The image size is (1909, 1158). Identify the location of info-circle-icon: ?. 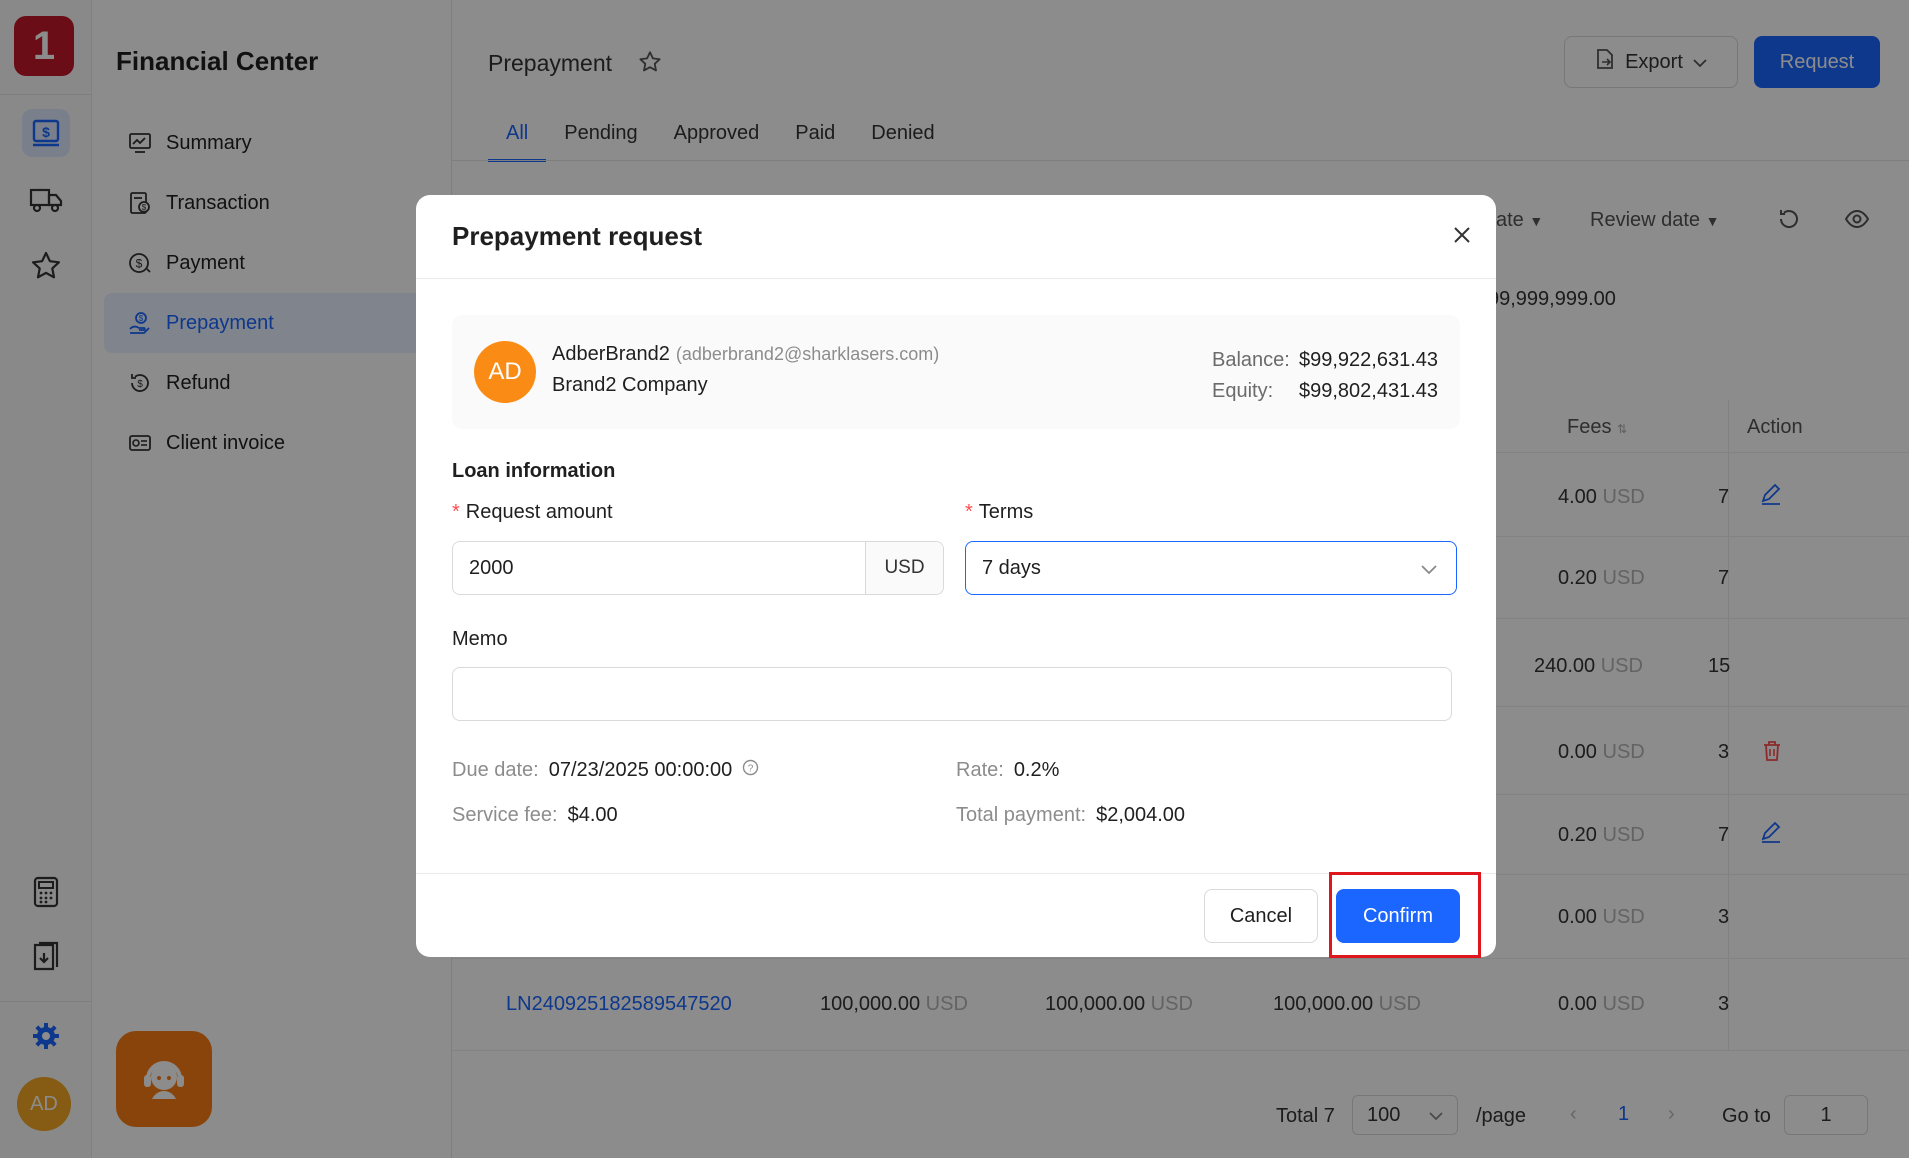
(750, 770).